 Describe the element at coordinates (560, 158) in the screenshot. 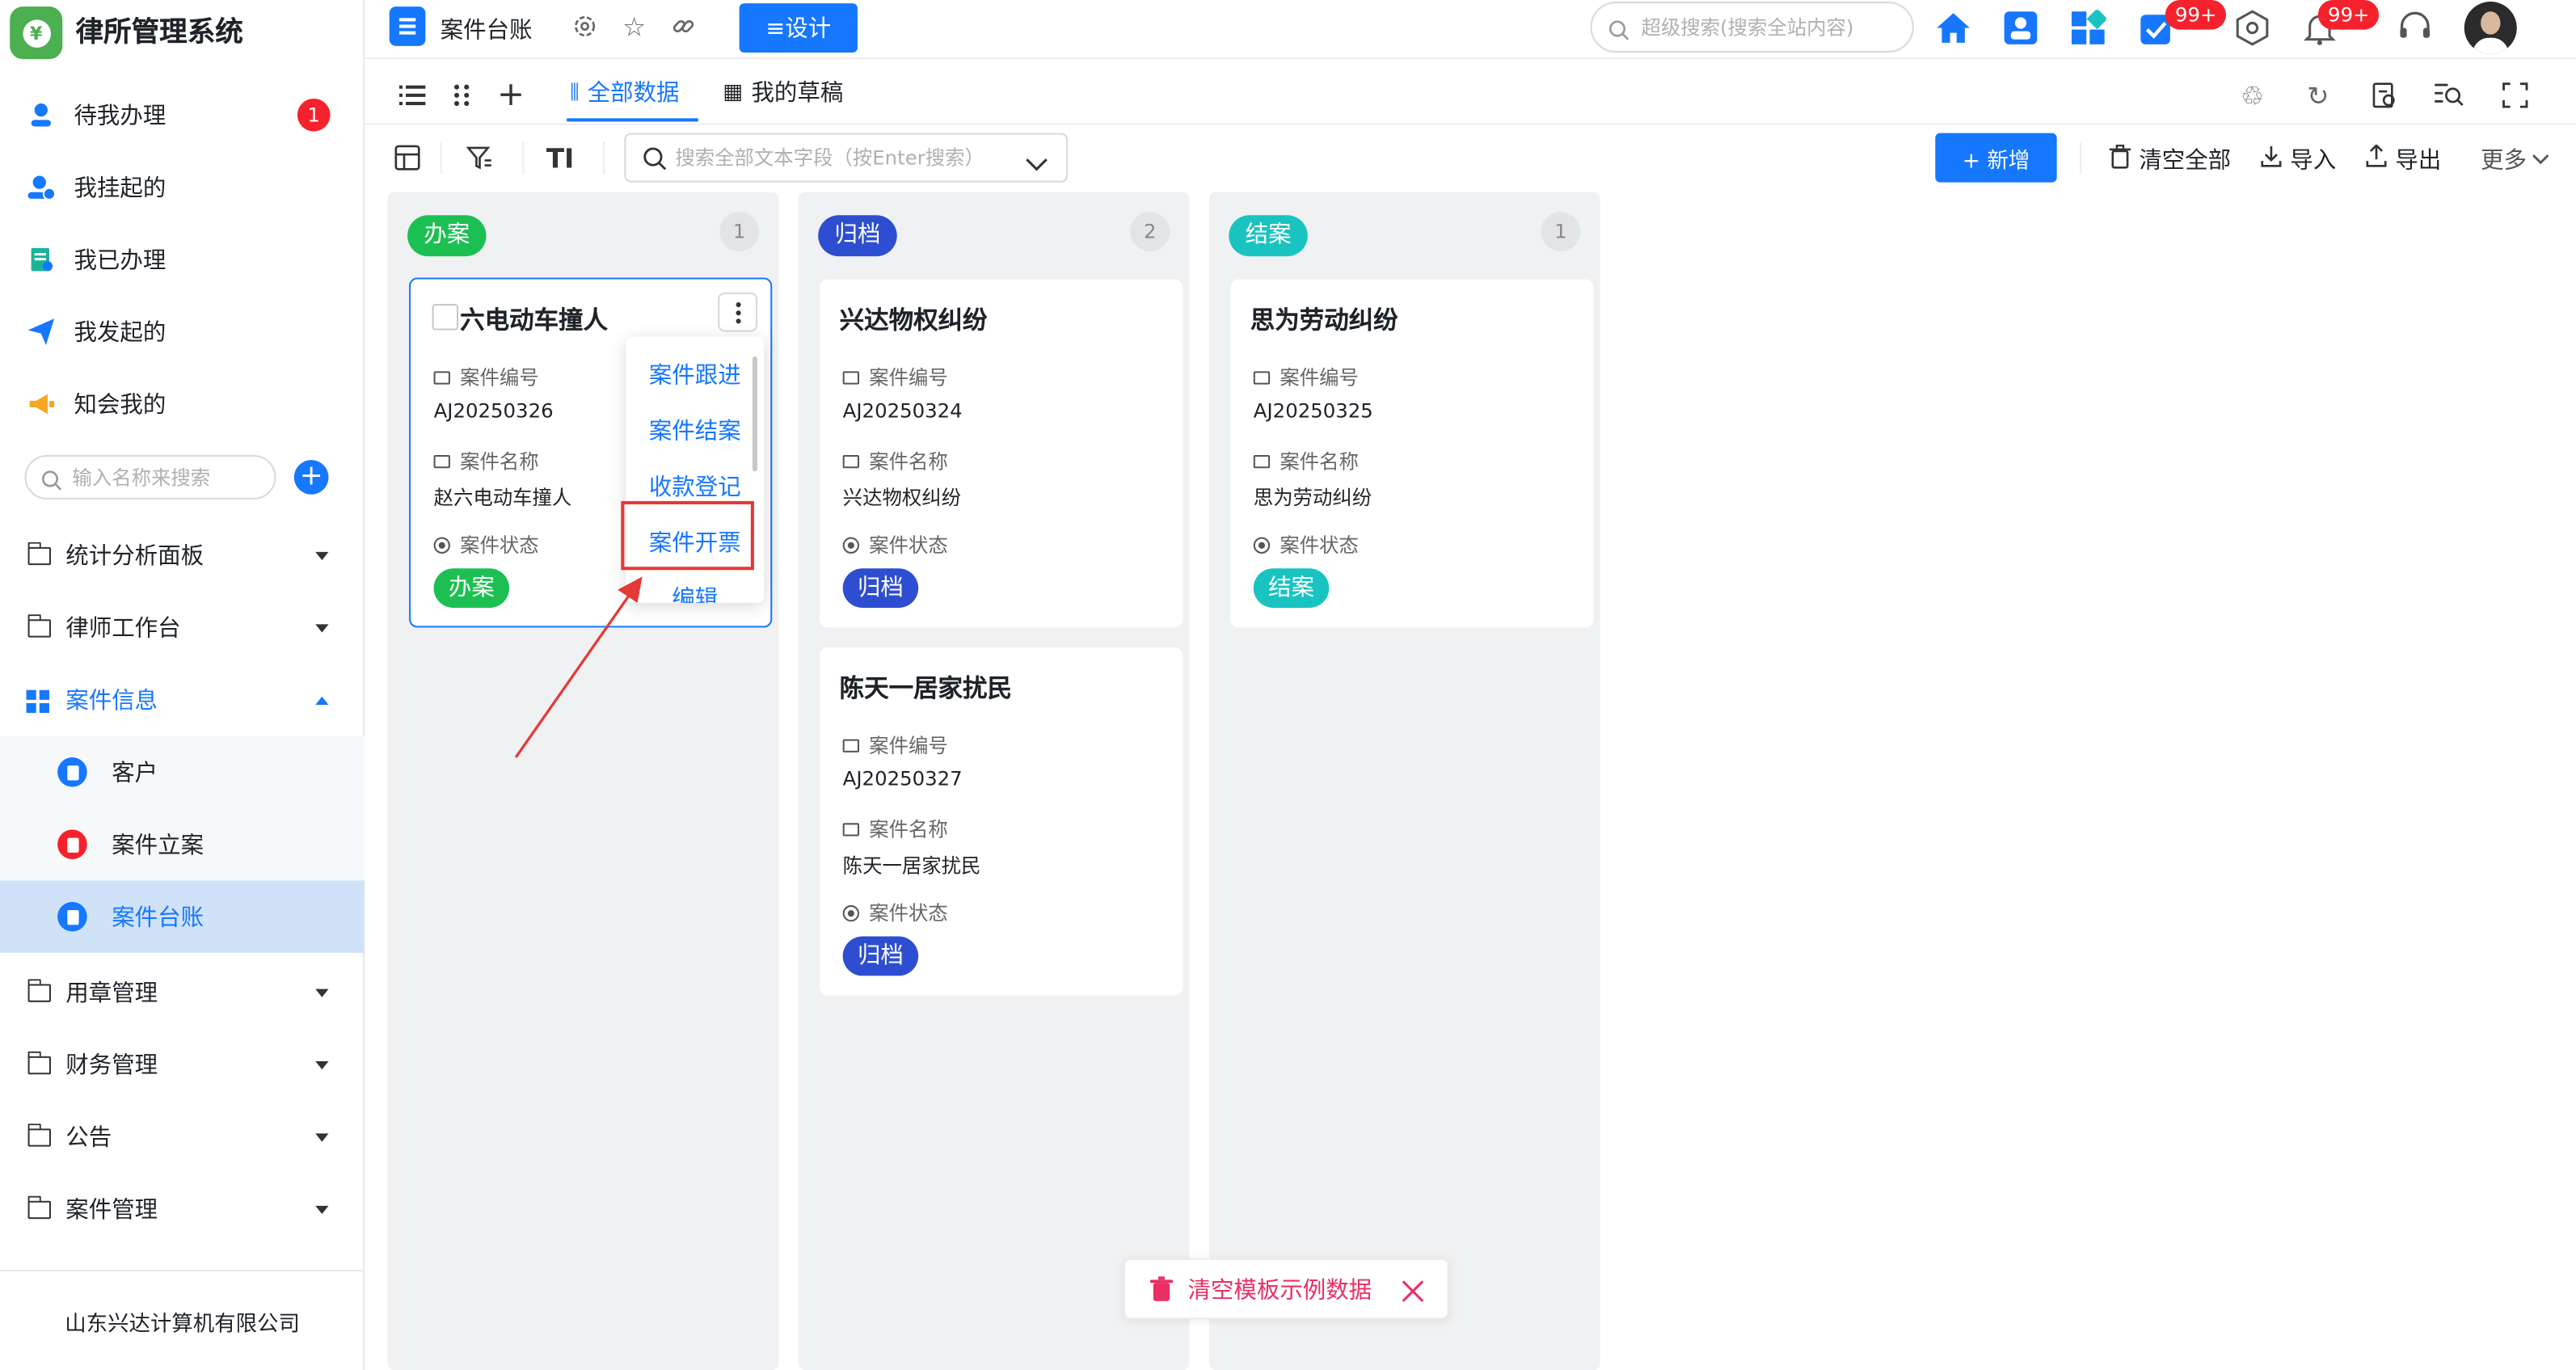

I see `text-size-icon: TI` at that location.